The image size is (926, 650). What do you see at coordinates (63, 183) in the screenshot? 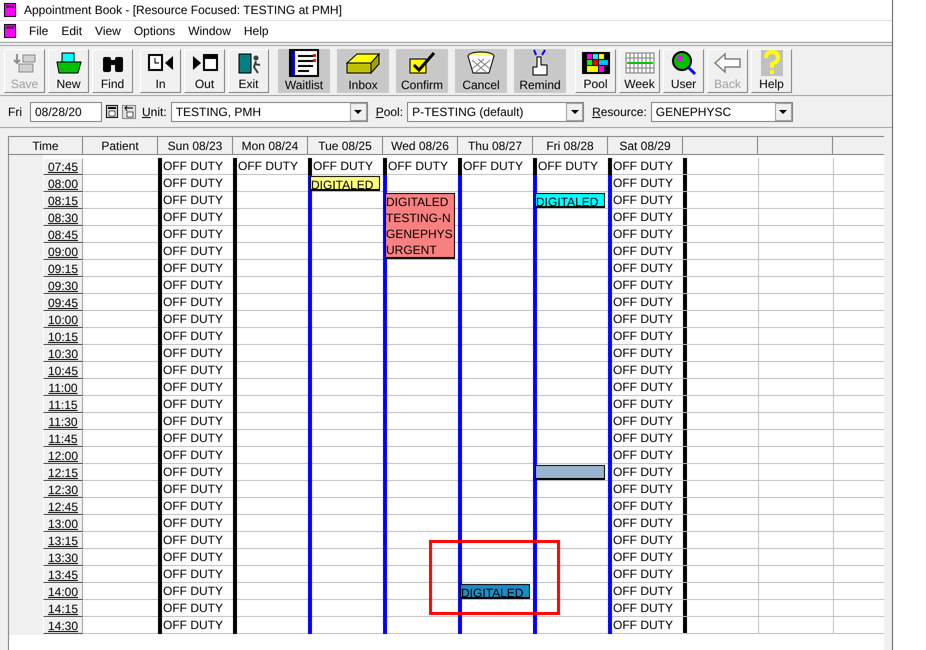
I see `time-cell: 08:00` at bounding box center [63, 183].